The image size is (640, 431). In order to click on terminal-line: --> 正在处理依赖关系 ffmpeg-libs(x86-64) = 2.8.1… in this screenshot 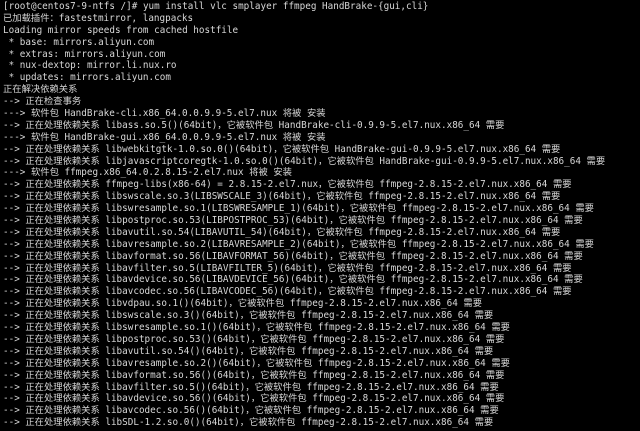, I will do `click(287, 185)`.